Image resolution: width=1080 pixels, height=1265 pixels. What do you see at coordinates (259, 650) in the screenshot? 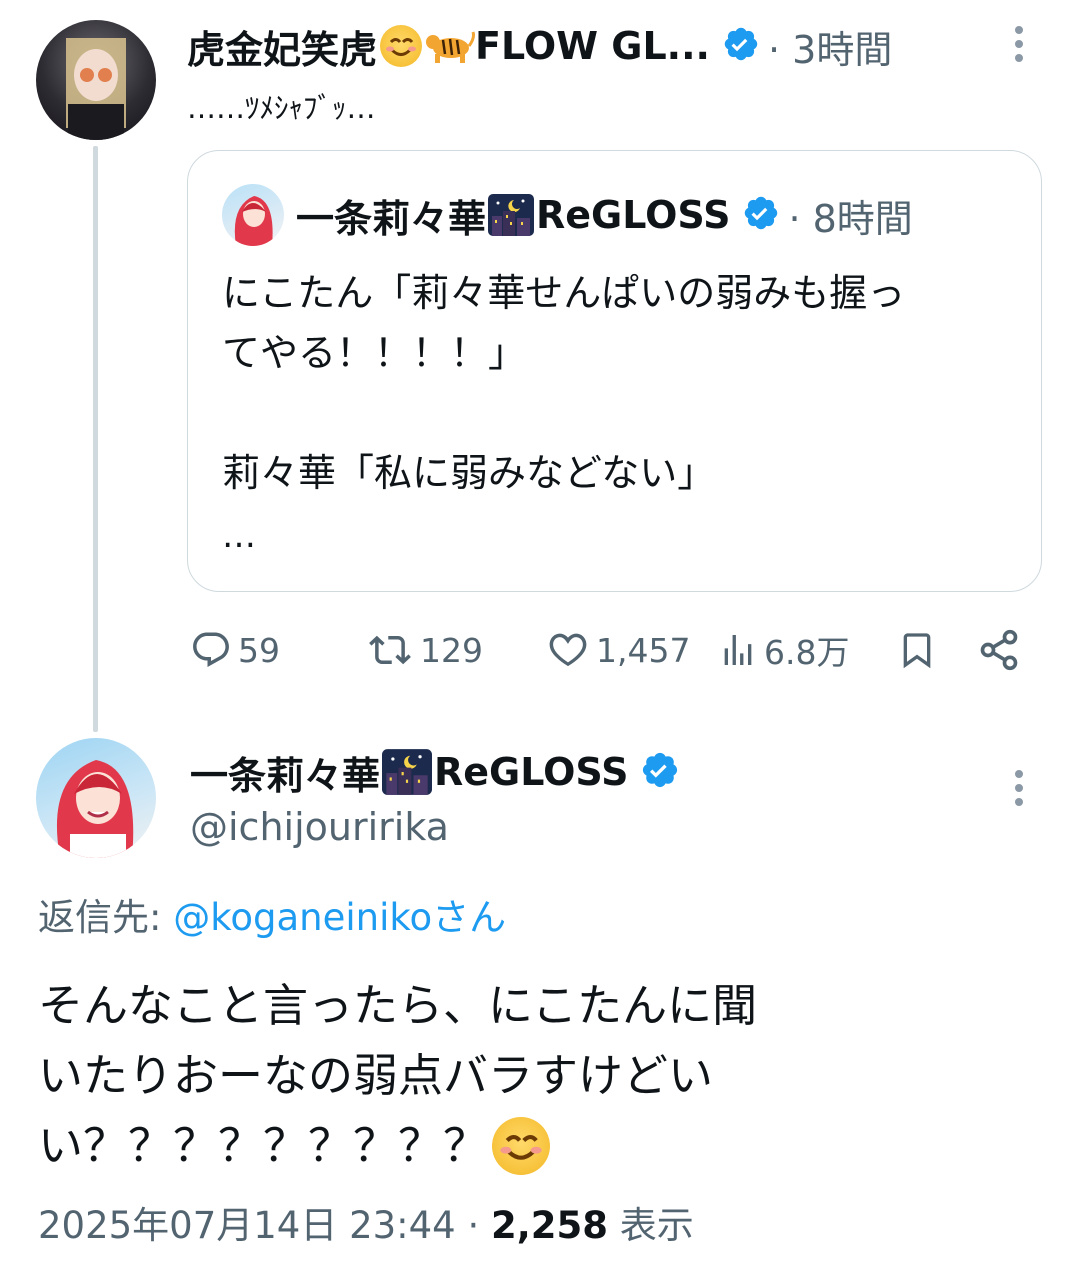
I see `reply-count: 59` at bounding box center [259, 650].